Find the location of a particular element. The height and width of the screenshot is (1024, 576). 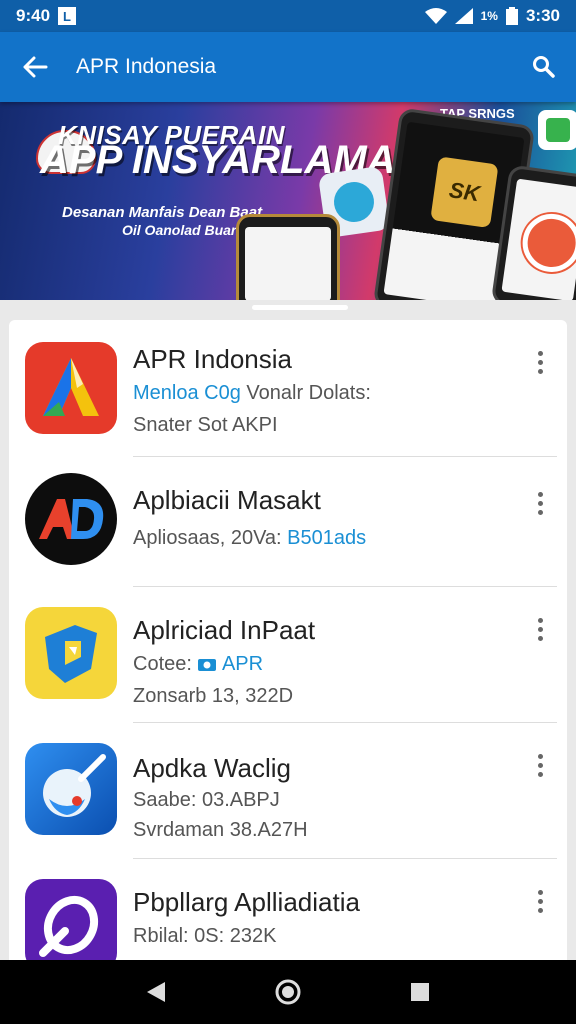

app-meta: Cotee: APR is located at coordinates (198, 664).